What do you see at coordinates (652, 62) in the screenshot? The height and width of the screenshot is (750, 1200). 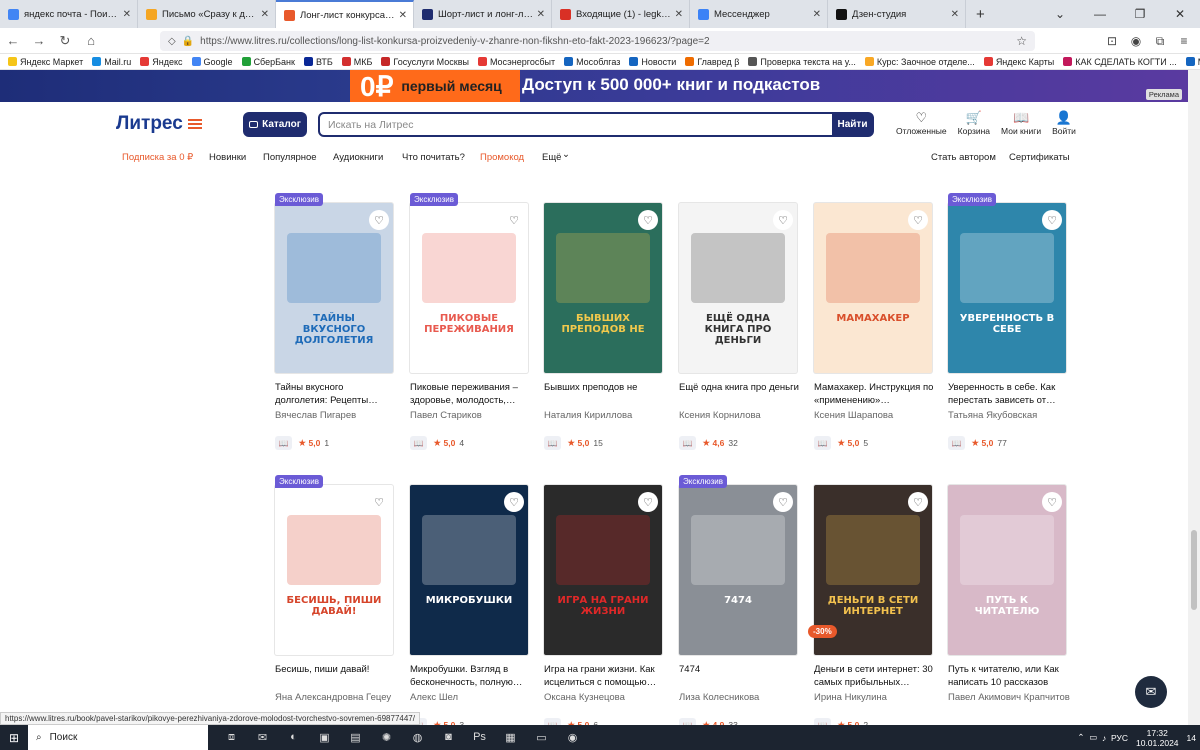 I see `bookmark-item: Новости` at bounding box center [652, 62].